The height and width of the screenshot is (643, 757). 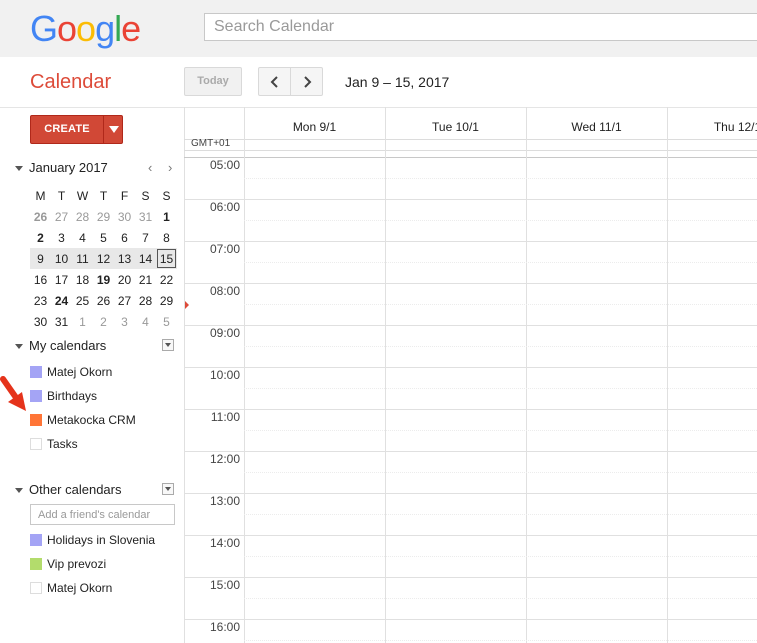 What do you see at coordinates (166, 258) in the screenshot?
I see `mini-calendar-day: 15` at bounding box center [166, 258].